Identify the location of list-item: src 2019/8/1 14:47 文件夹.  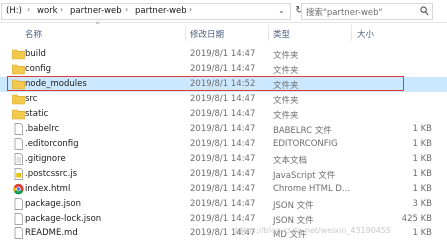
(223, 99).